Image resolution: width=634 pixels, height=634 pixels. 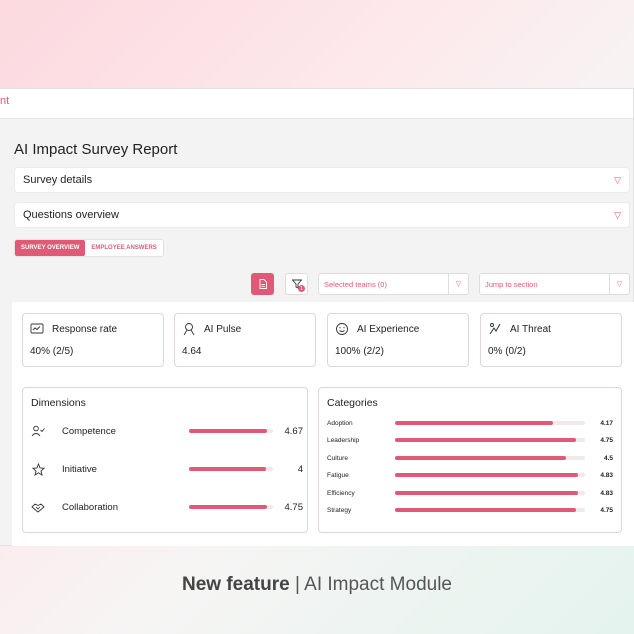 I want to click on category-row-adoption: Adoption 4.17, so click(x=472, y=423).